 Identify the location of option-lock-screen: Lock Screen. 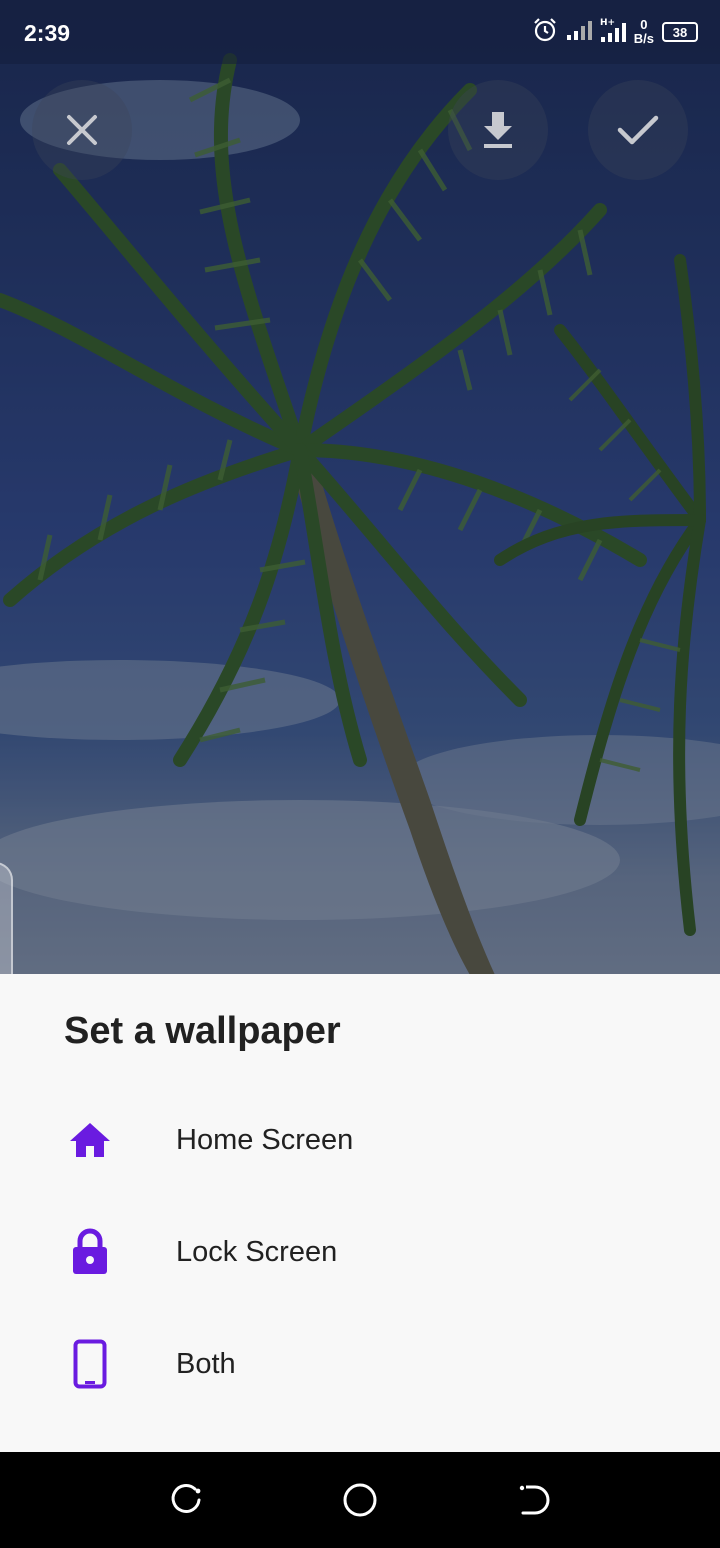
(360, 1252).